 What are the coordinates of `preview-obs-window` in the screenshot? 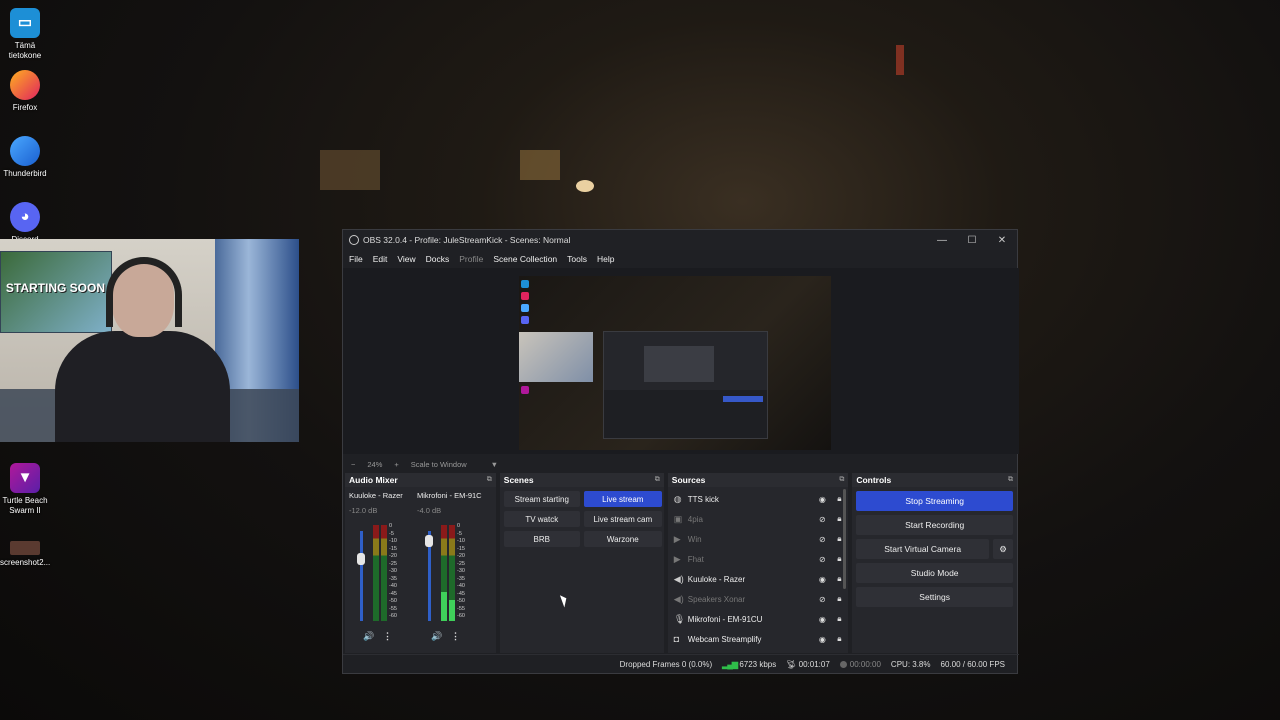 It's located at (685, 385).